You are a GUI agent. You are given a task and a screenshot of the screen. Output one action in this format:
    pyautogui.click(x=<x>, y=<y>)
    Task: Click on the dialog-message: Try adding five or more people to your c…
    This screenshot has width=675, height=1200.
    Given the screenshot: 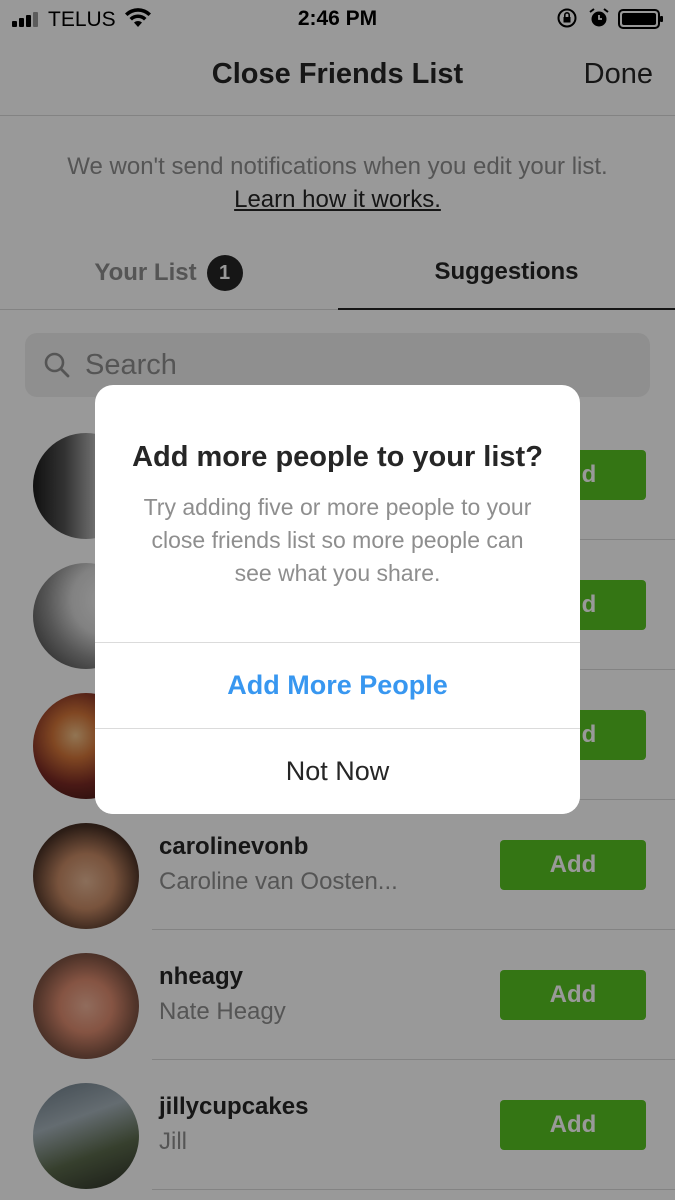 What is the action you would take?
    pyautogui.click(x=337, y=540)
    